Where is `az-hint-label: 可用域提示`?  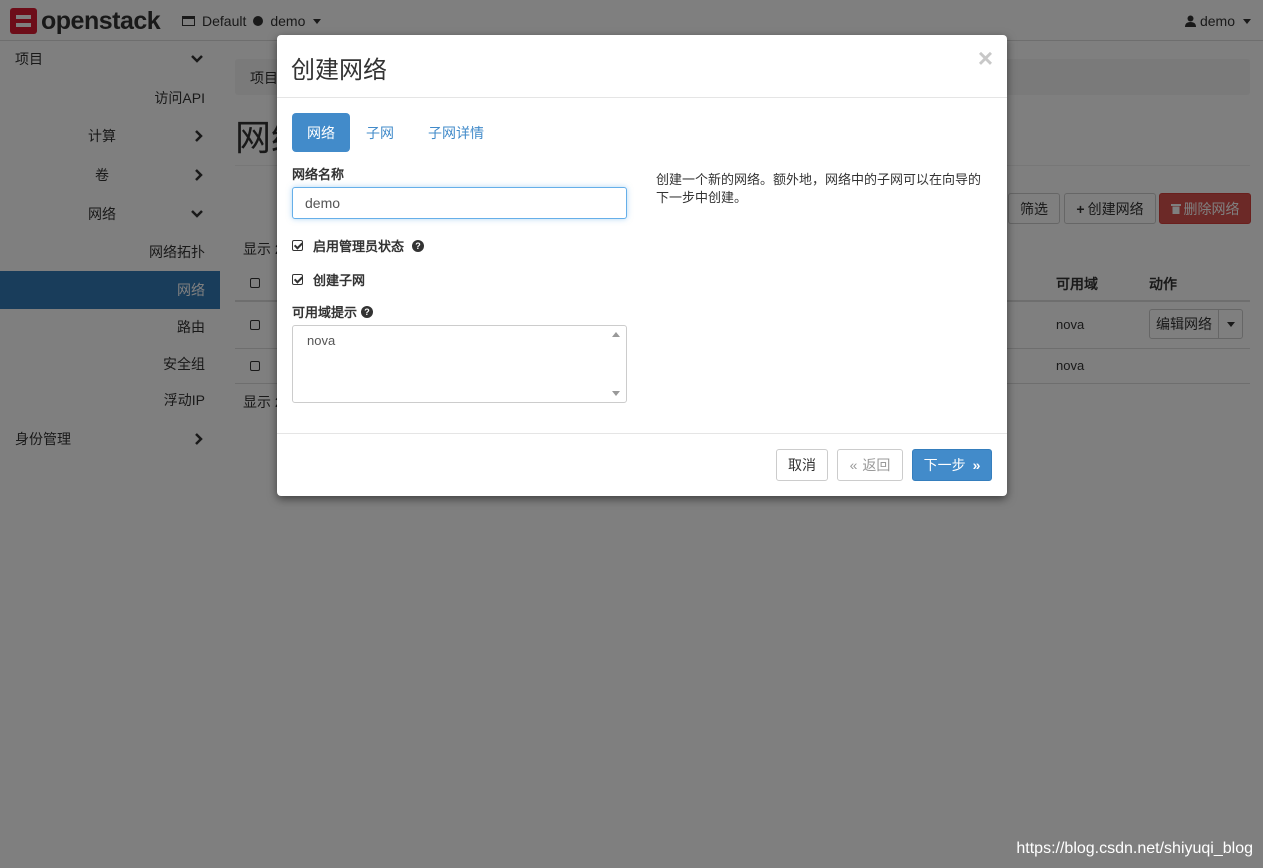 az-hint-label: 可用域提示 is located at coordinates (325, 312).